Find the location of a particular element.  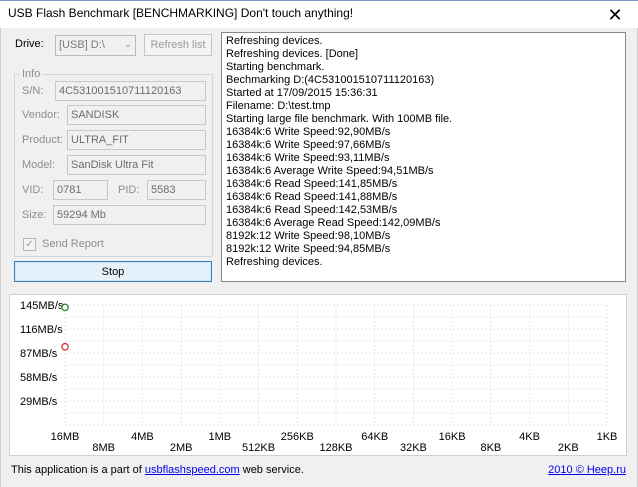

y-tick-label: 87MB/s is located at coordinates (39, 354).